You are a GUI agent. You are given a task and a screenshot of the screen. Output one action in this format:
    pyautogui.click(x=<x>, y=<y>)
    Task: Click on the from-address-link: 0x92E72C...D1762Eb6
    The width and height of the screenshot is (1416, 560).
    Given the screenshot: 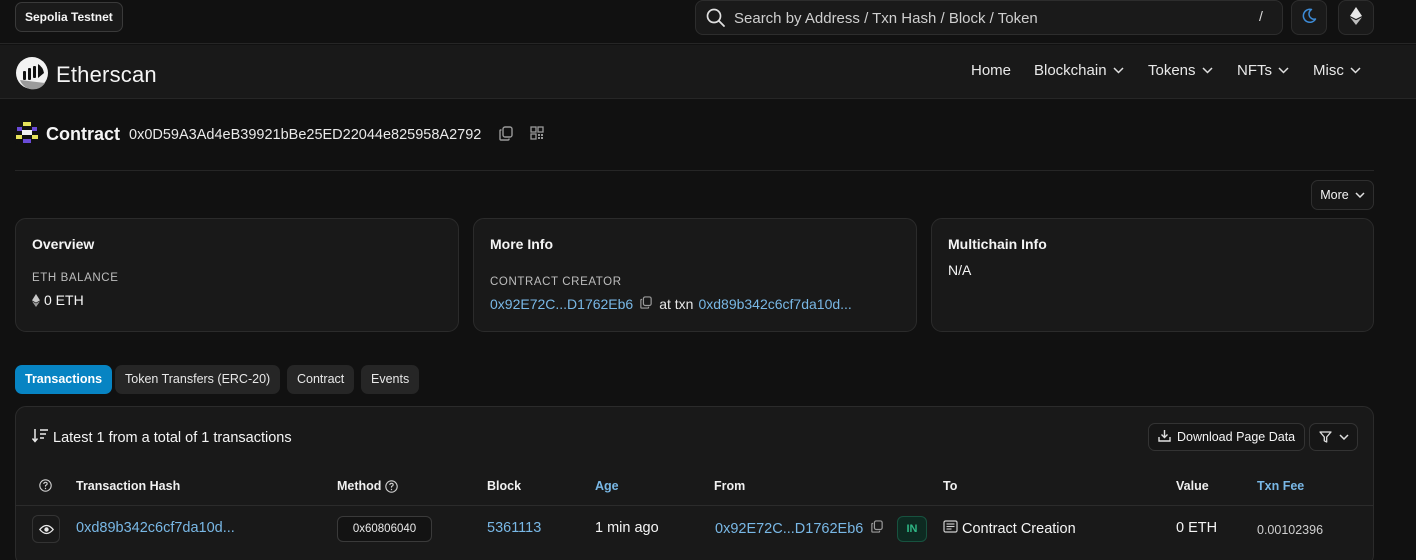 What is the action you would take?
    pyautogui.click(x=789, y=529)
    